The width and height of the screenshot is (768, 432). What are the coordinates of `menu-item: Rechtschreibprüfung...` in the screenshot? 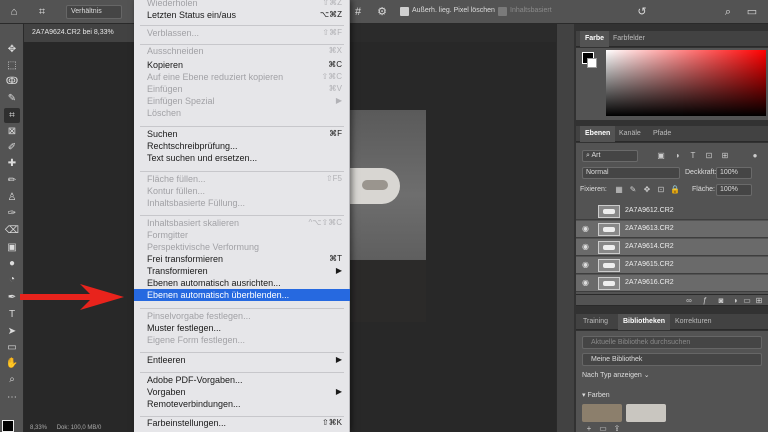 It's located at (242, 146).